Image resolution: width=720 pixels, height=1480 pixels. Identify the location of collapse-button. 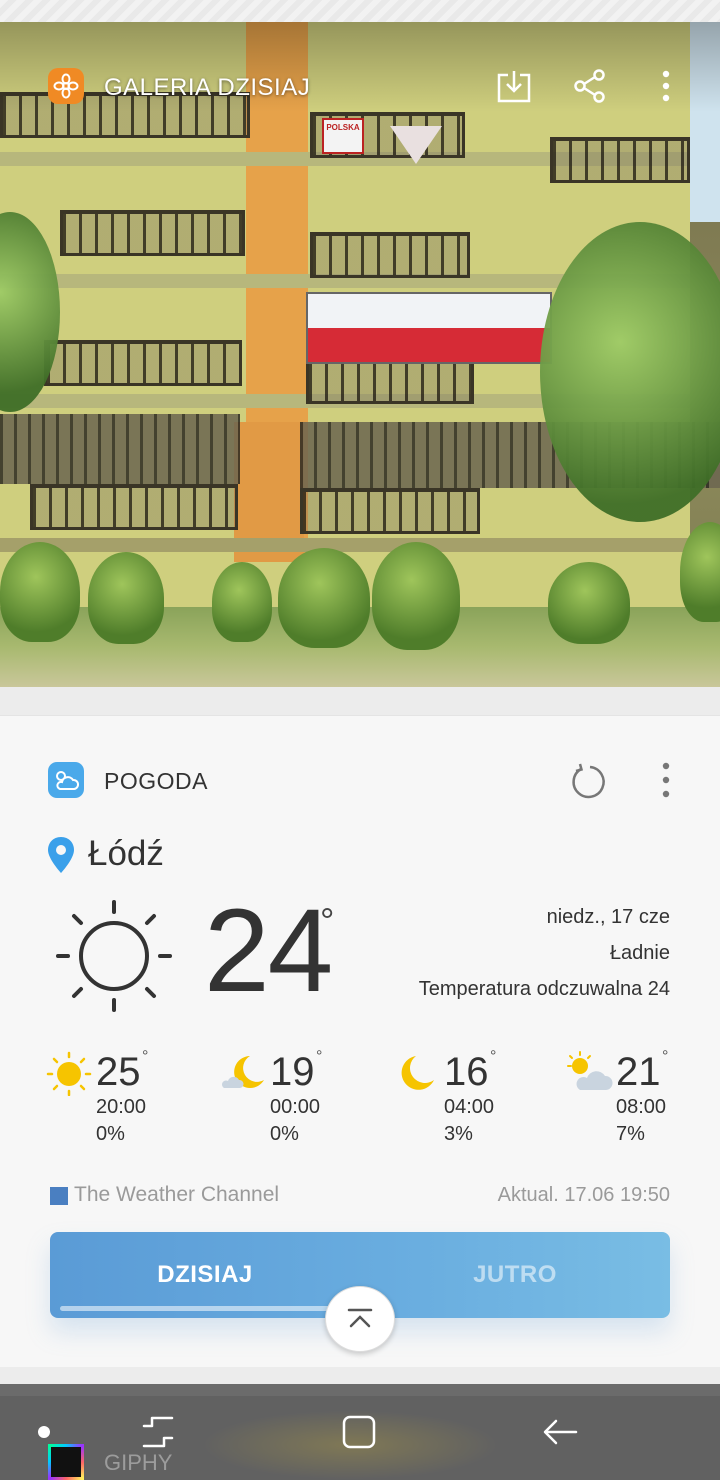
(360, 1319).